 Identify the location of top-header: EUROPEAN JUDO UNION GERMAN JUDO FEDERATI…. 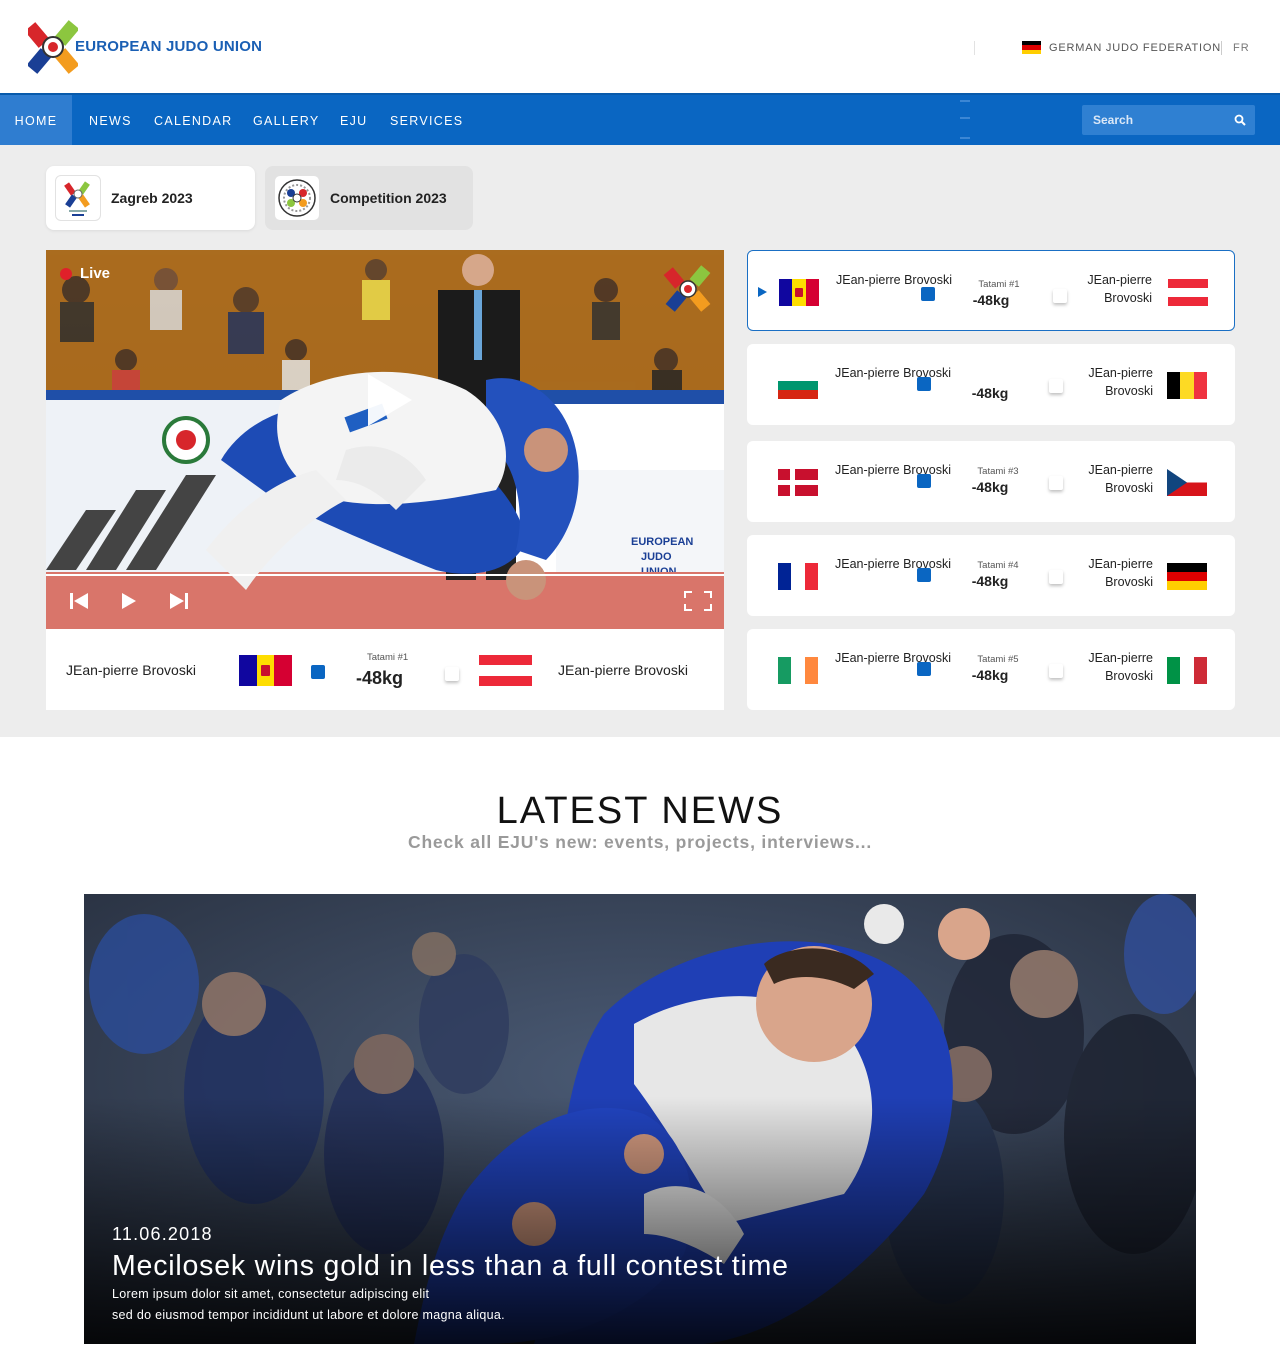
(640, 46).